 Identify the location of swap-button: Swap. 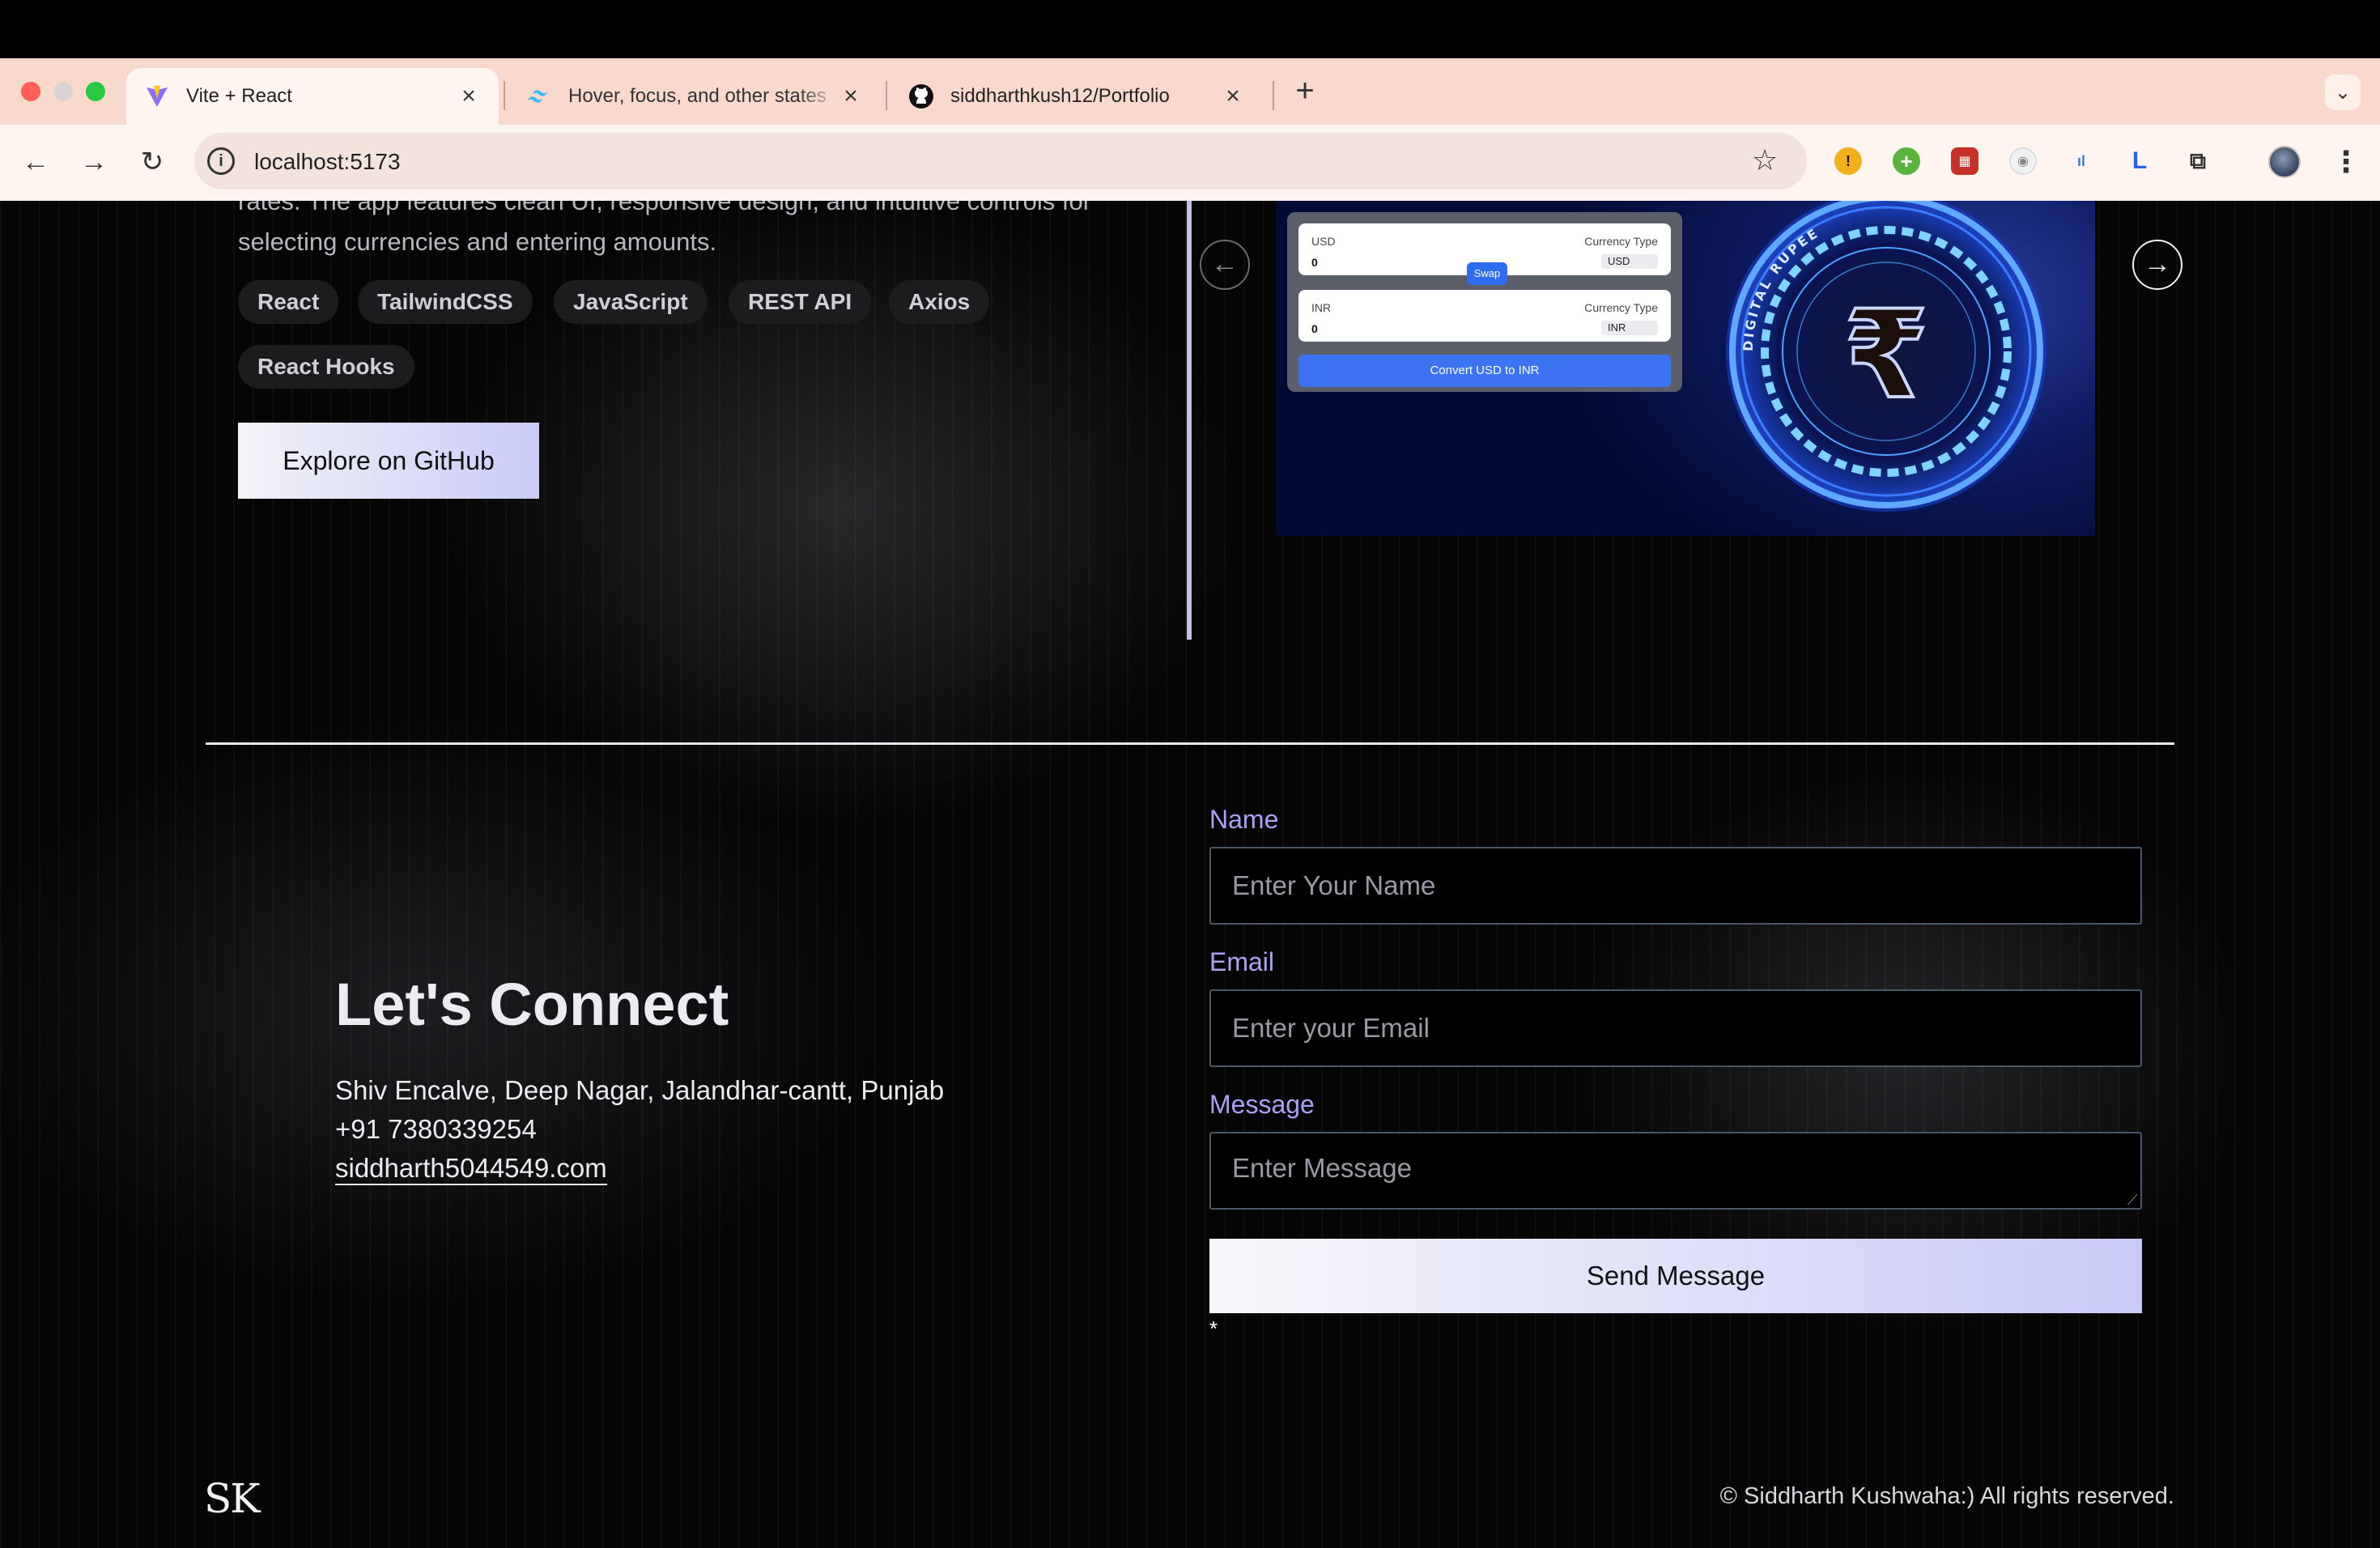
(1487, 273).